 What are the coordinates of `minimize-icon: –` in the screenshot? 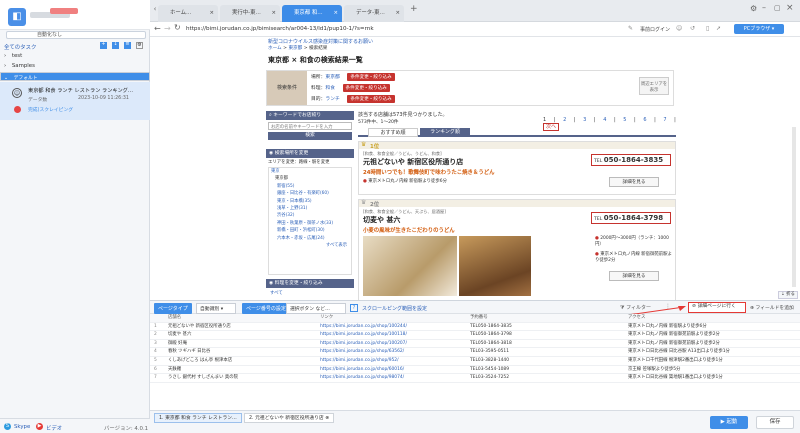 It's located at (764, 7).